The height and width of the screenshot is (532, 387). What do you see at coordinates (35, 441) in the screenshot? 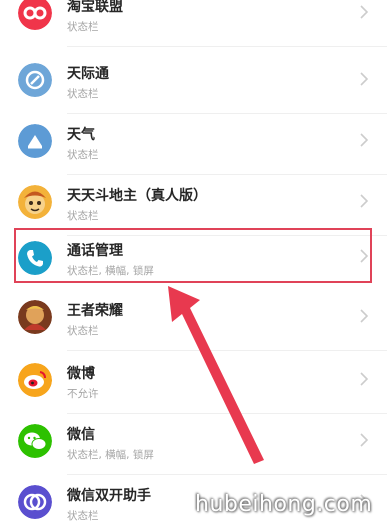
I see `wechat-icon` at bounding box center [35, 441].